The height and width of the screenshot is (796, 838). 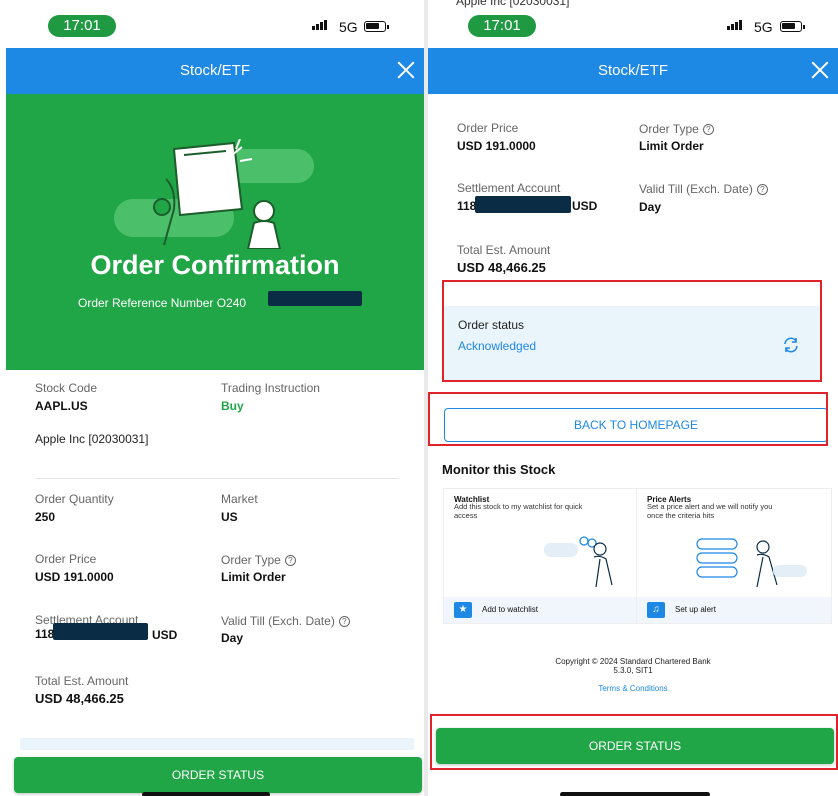 I want to click on status-box-peek, so click(x=217, y=744).